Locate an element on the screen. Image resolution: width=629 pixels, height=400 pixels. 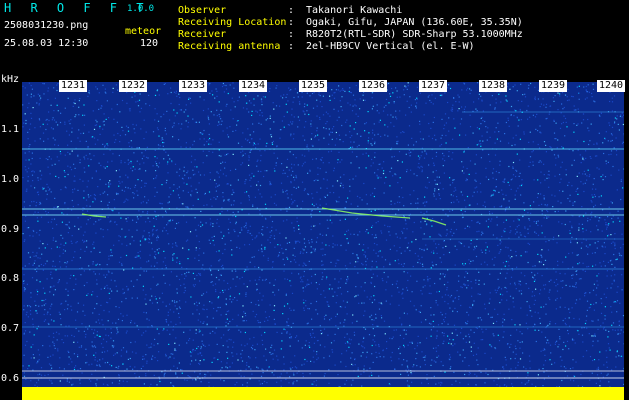
time-tick: 1232 is located at coordinates (133, 86).